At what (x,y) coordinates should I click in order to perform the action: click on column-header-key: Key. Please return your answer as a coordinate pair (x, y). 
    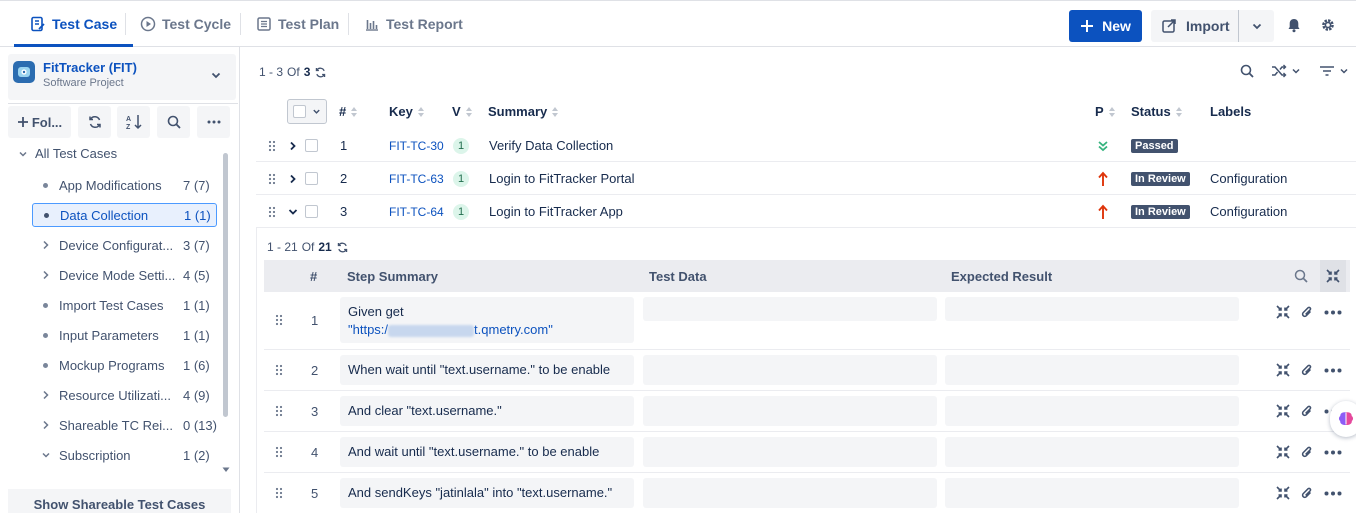
    Looking at the image, I should click on (407, 111).